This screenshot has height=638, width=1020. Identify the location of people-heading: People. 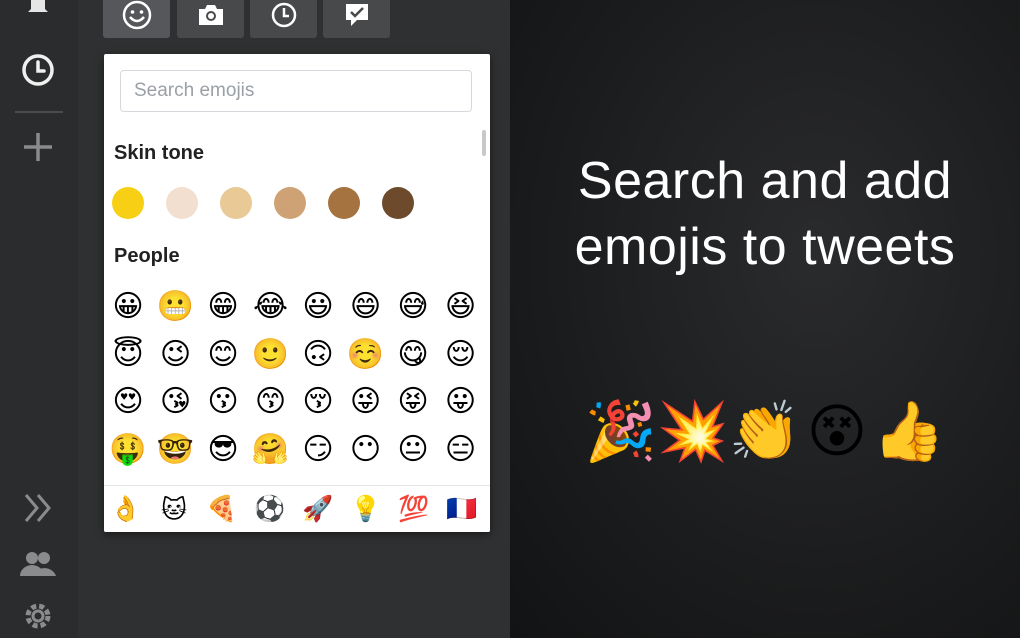
(147, 256).